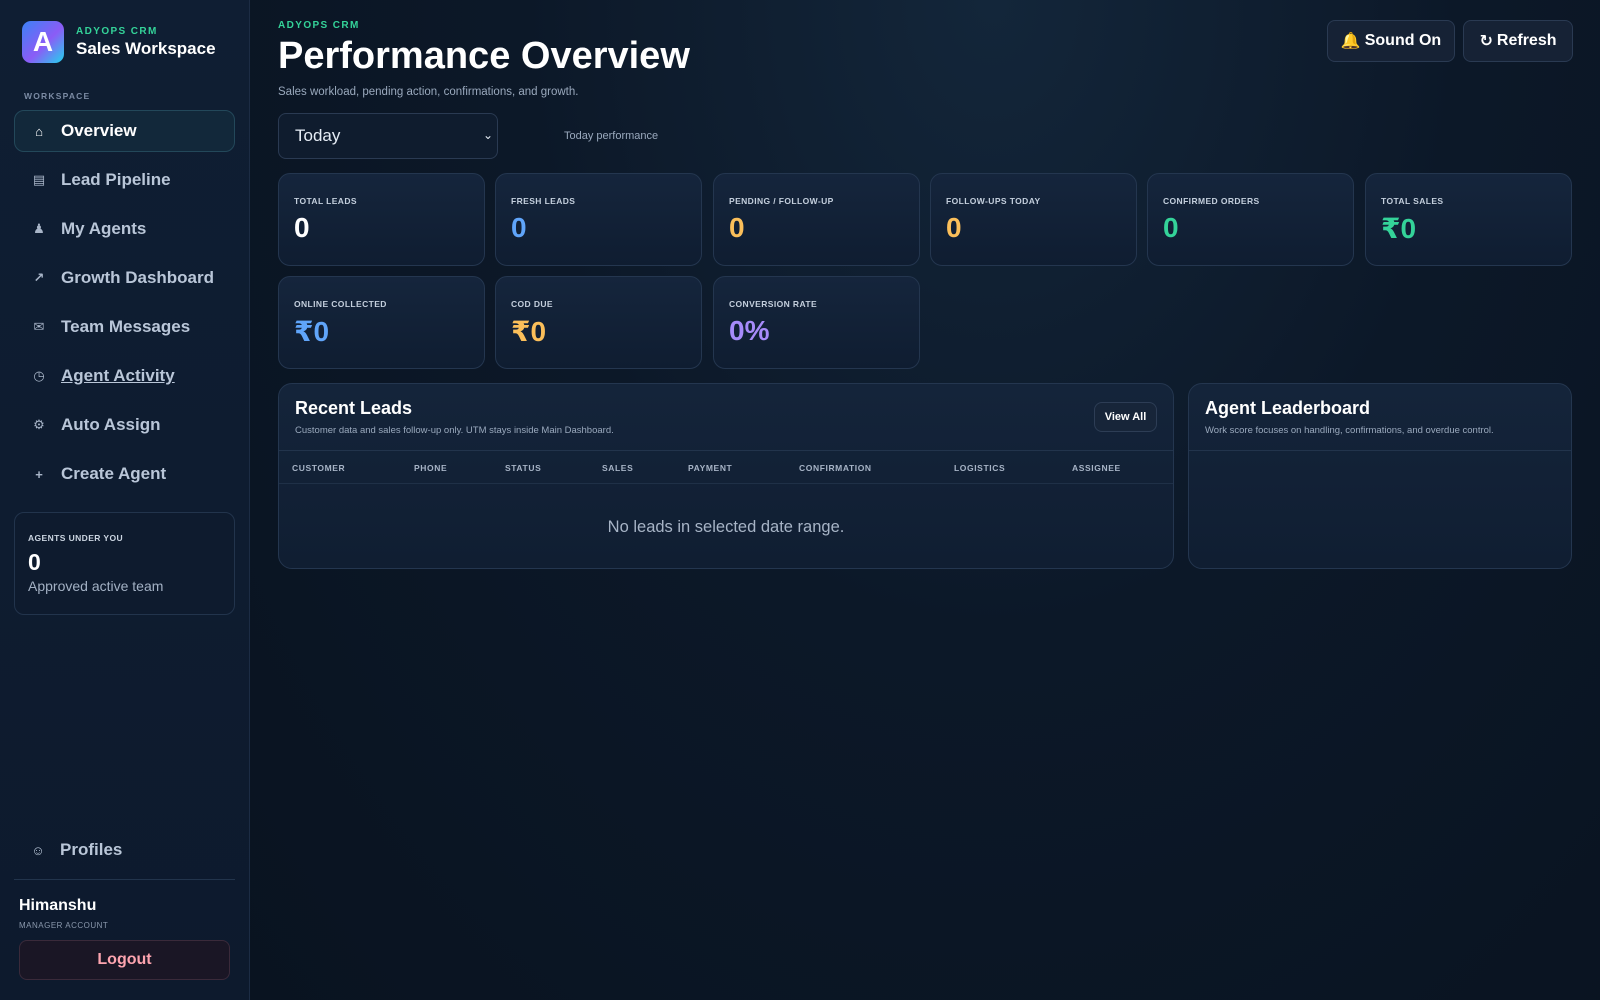 The height and width of the screenshot is (1000, 1600). What do you see at coordinates (116, 179) in the screenshot?
I see `sidebar-item-label: Lead Pipeline` at bounding box center [116, 179].